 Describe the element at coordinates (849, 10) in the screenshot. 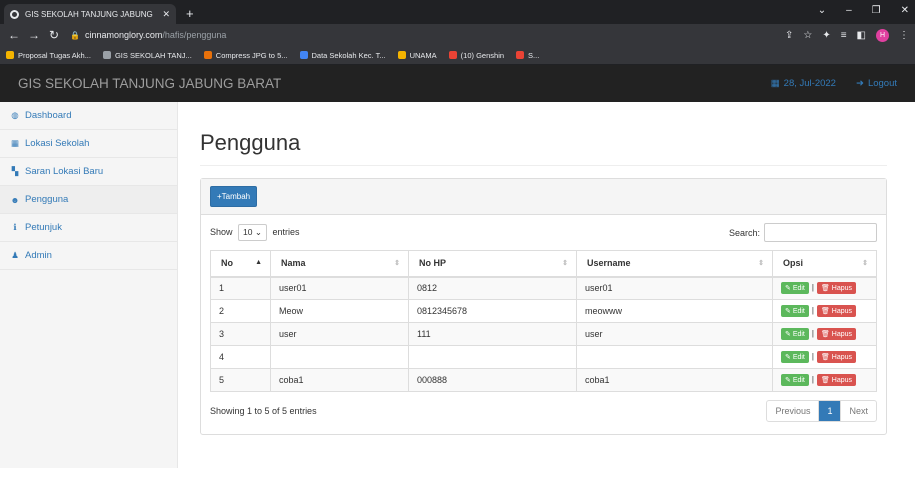

I see `minimize-button: –` at that location.